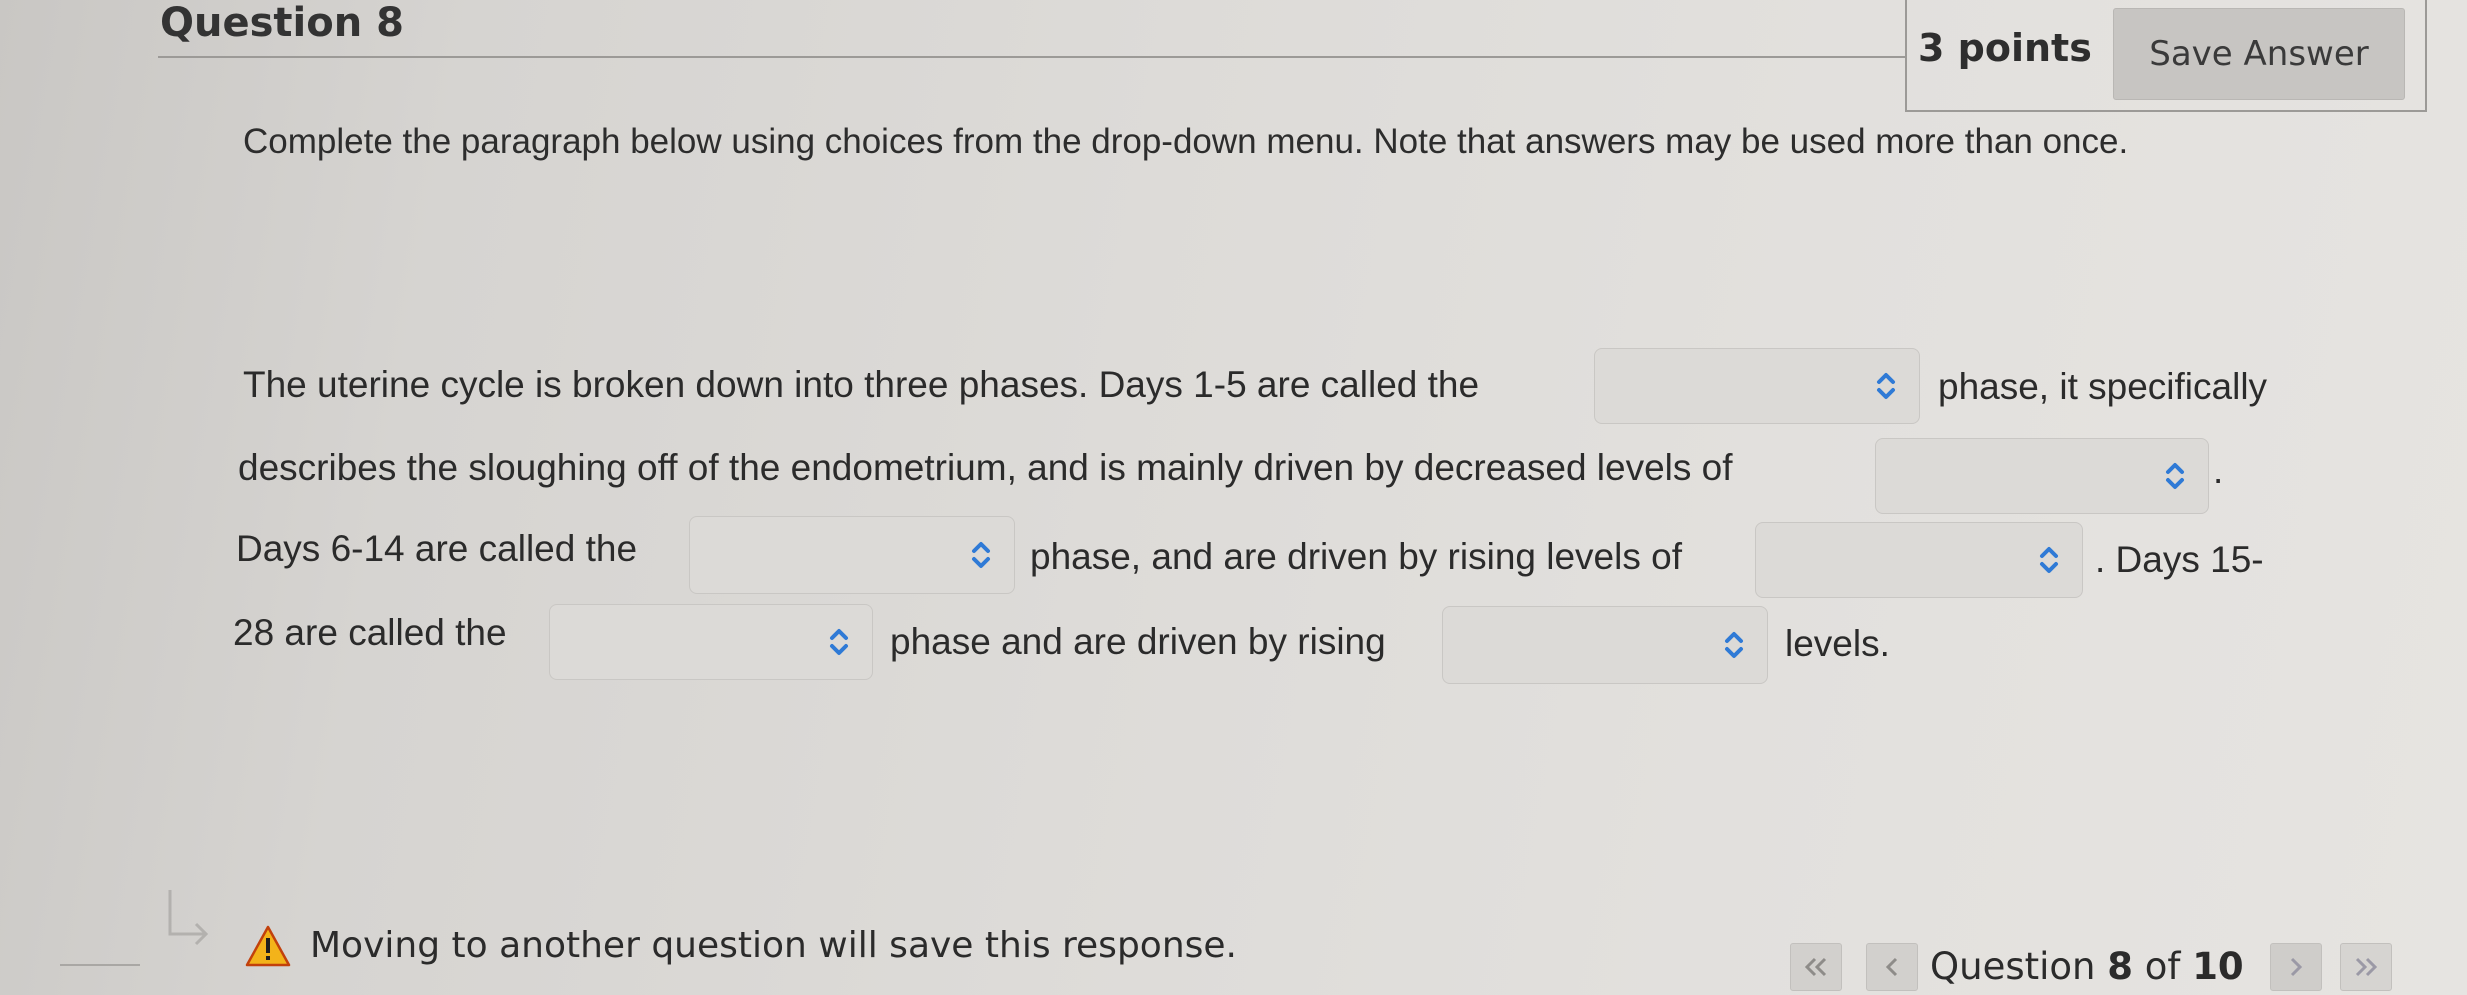  Describe the element at coordinates (2087, 966) in the screenshot. I see `question-position: Question 8 of 10` at that location.